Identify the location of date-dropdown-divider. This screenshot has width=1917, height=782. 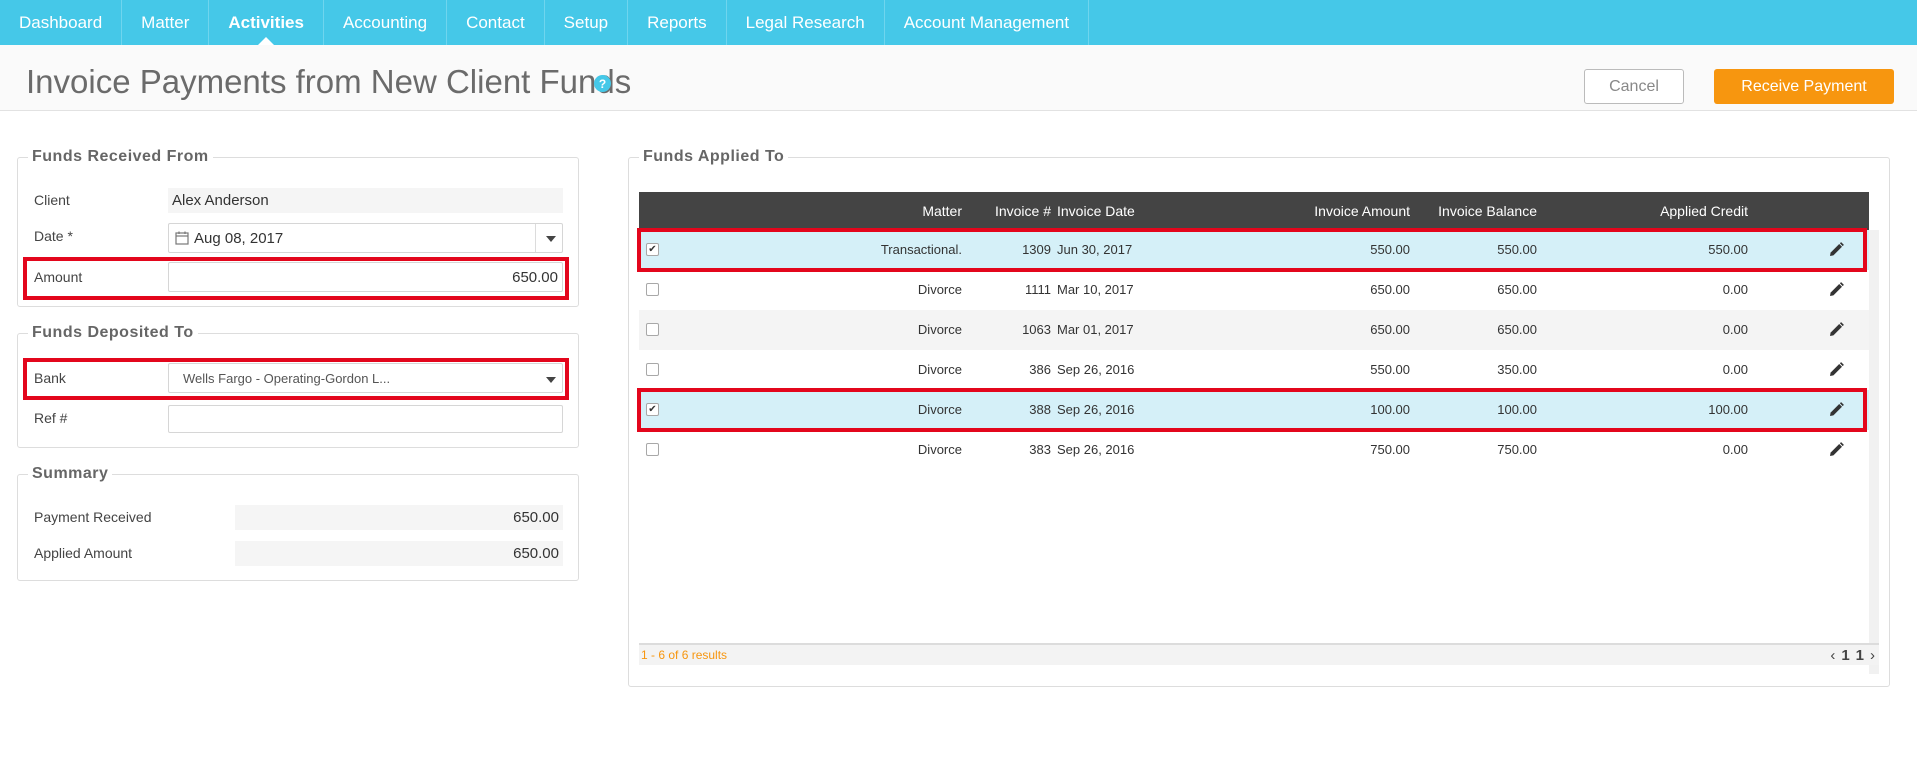
(535, 238).